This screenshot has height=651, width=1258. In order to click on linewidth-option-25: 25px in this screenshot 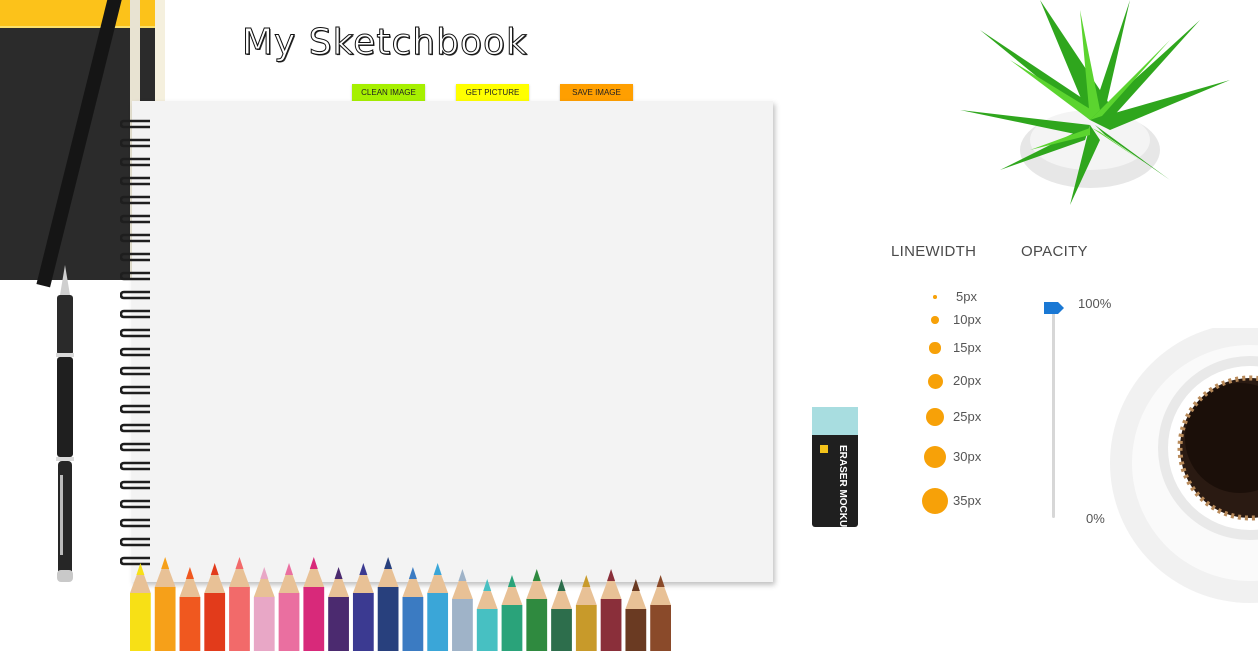, I will do `click(958, 417)`.